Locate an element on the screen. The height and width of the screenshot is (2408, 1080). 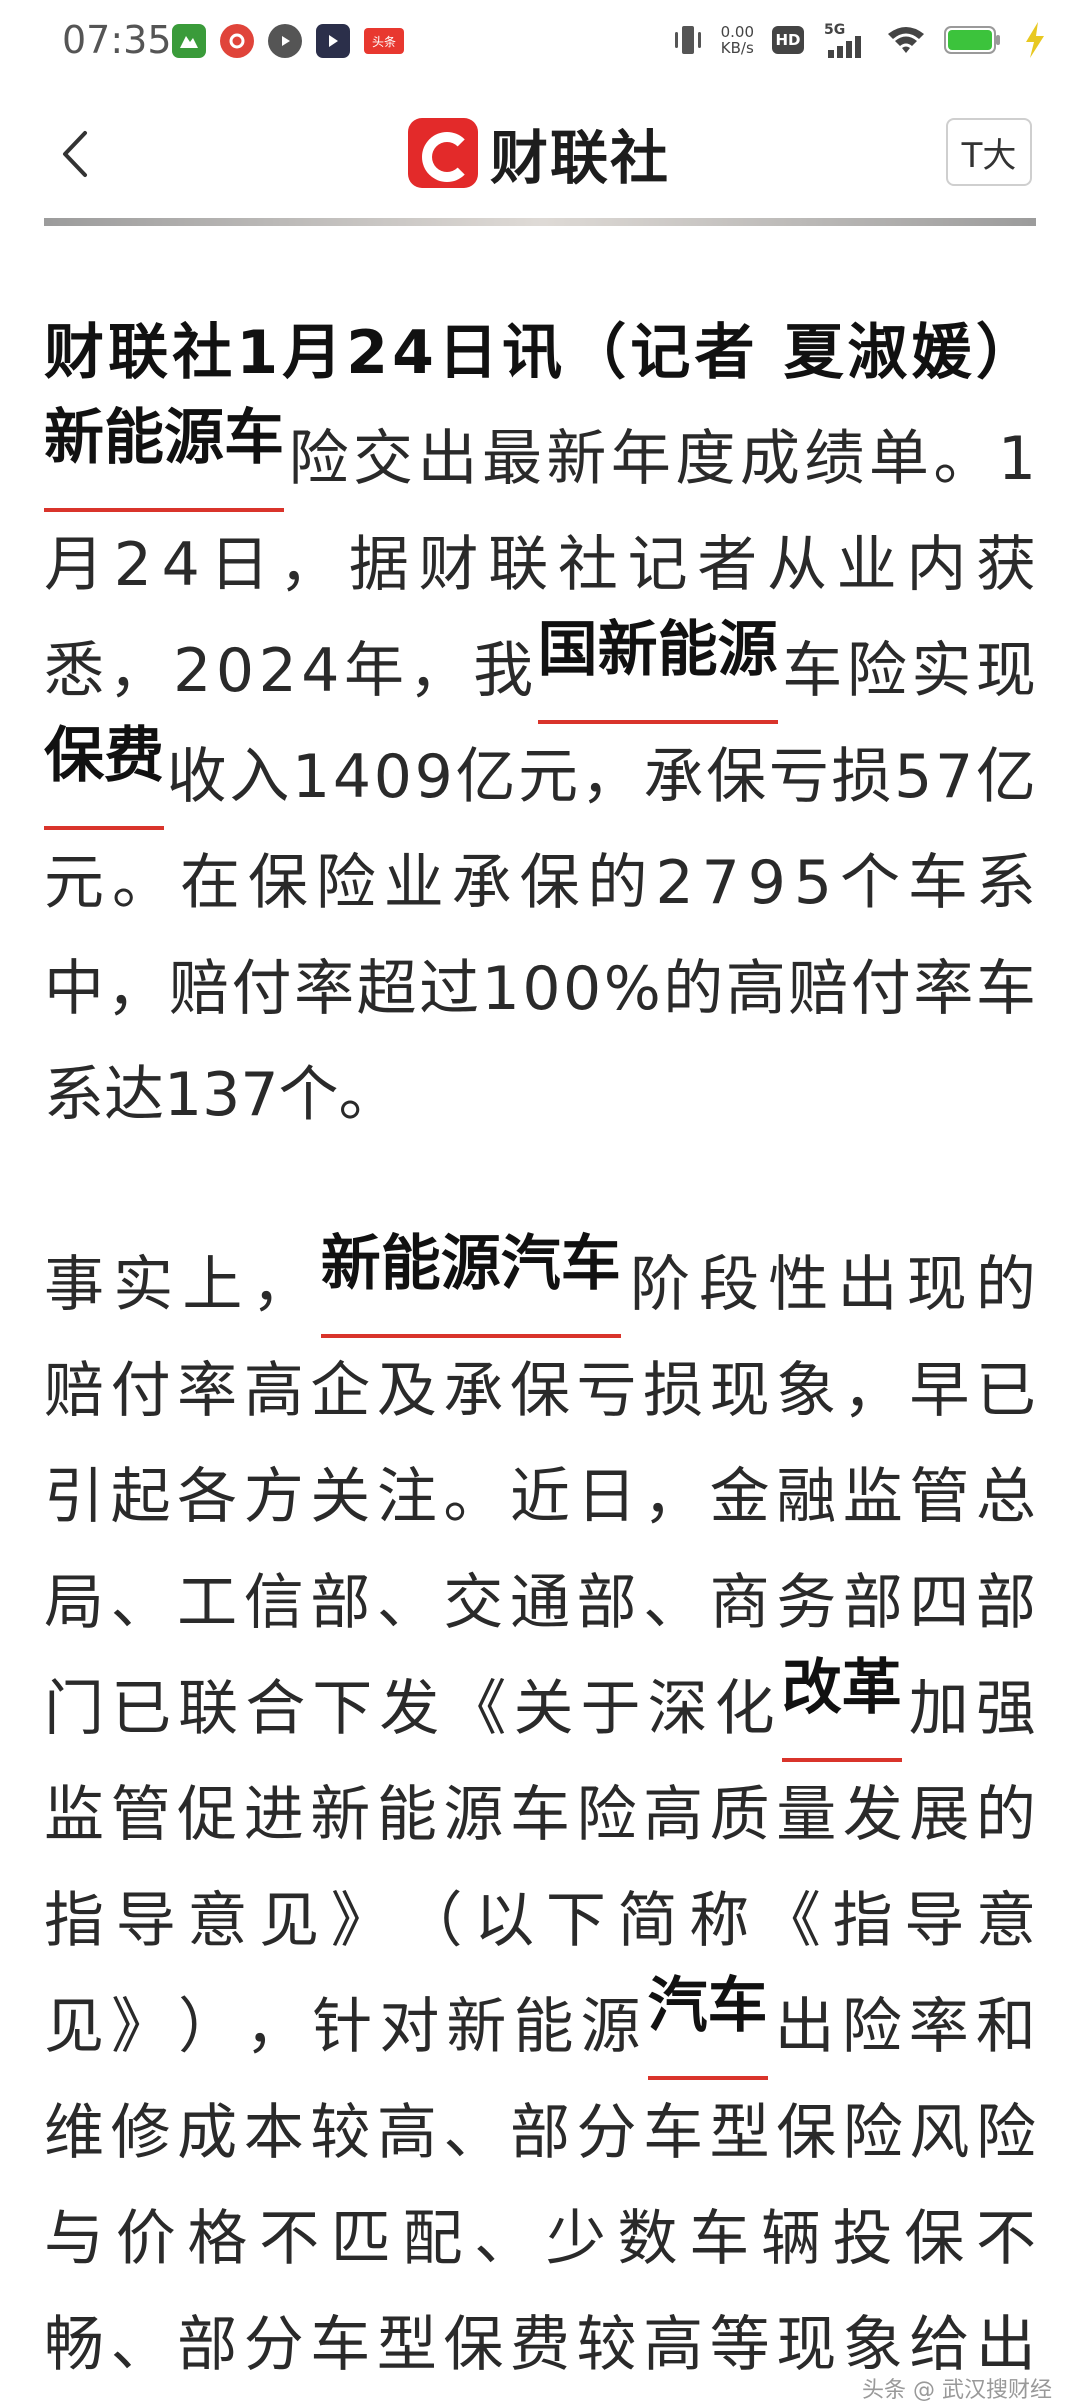
keyword-link: 新能源汽车 is located at coordinates (470, 1285).